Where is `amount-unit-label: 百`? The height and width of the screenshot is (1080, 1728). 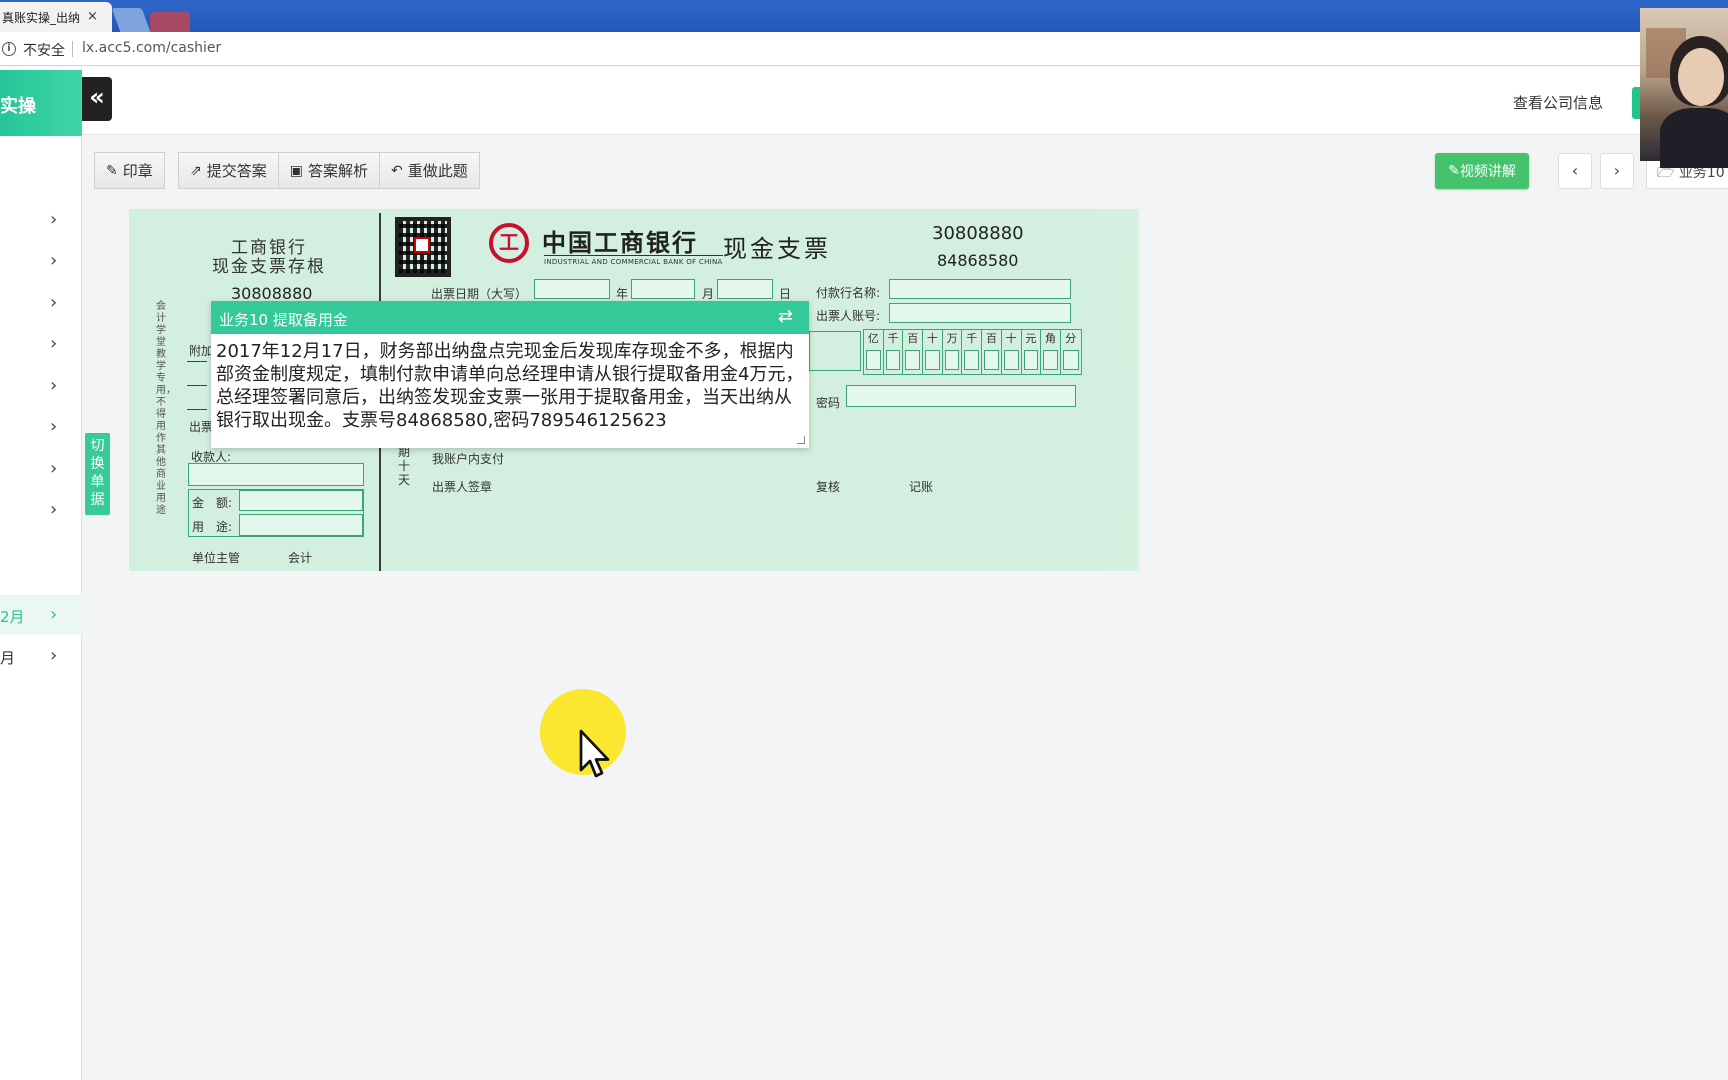 amount-unit-label: 百 is located at coordinates (913, 338).